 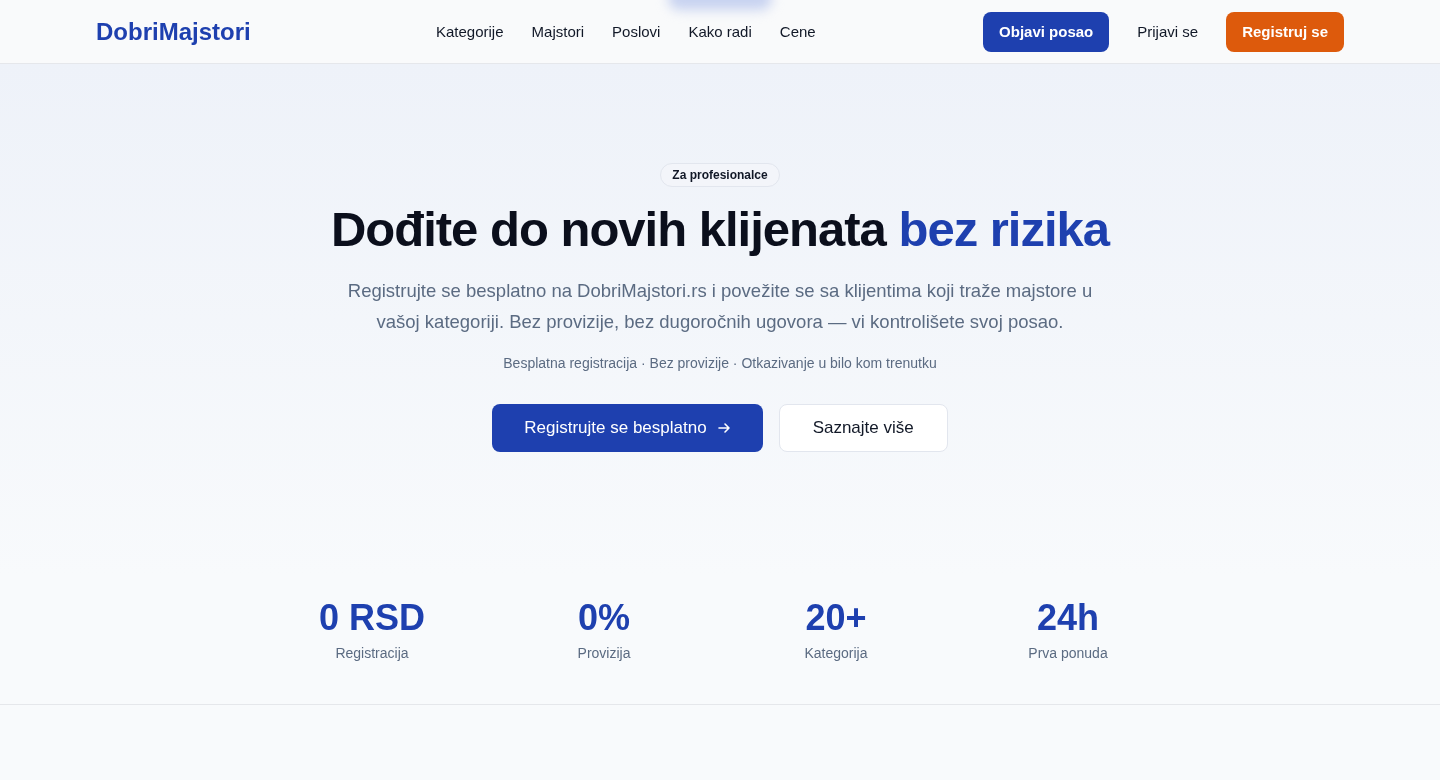 I want to click on login-link: Prijavi se, so click(x=1168, y=31).